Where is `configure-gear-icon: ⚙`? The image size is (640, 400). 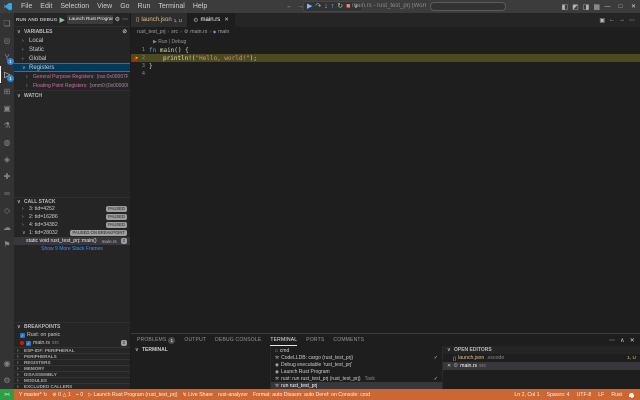 configure-gear-icon: ⚙ is located at coordinates (117, 19).